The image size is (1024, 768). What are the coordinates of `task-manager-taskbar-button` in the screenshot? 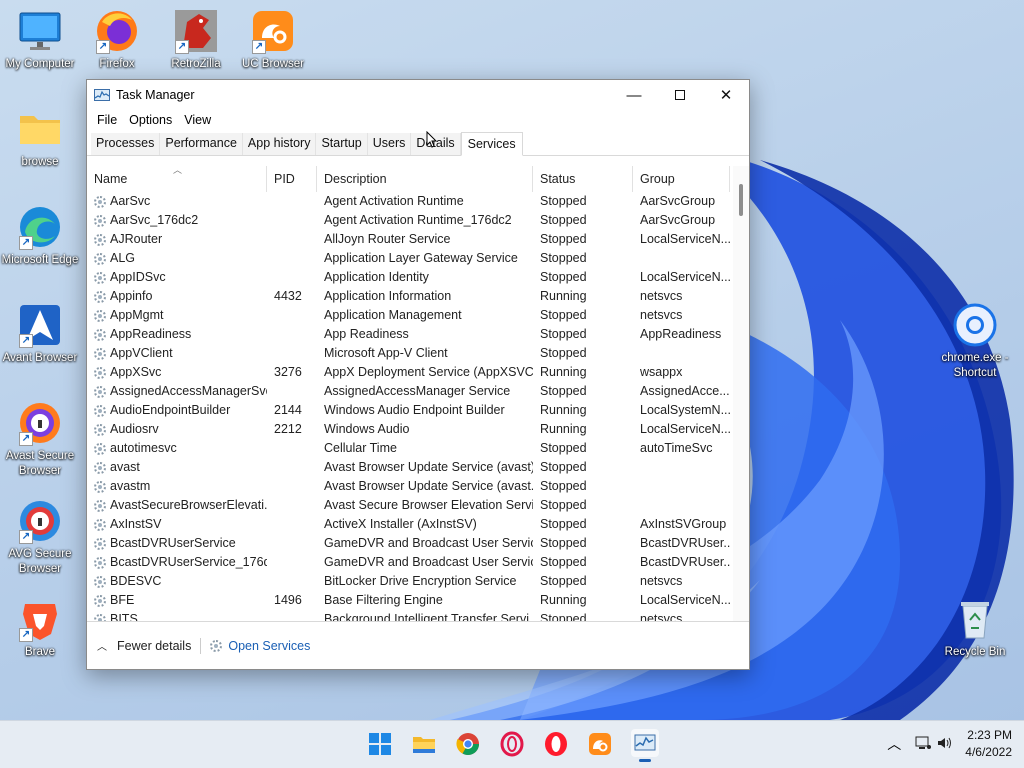 It's located at (645, 745).